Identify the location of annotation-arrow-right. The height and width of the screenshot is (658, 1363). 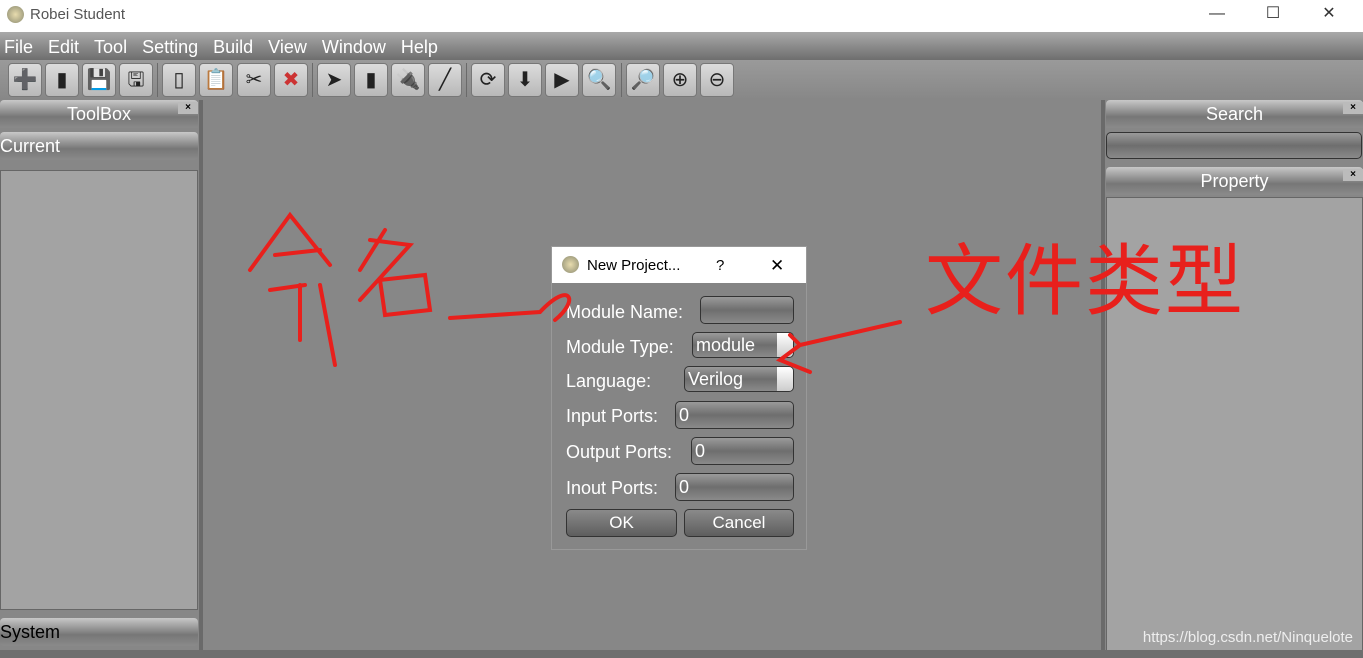
(838, 347).